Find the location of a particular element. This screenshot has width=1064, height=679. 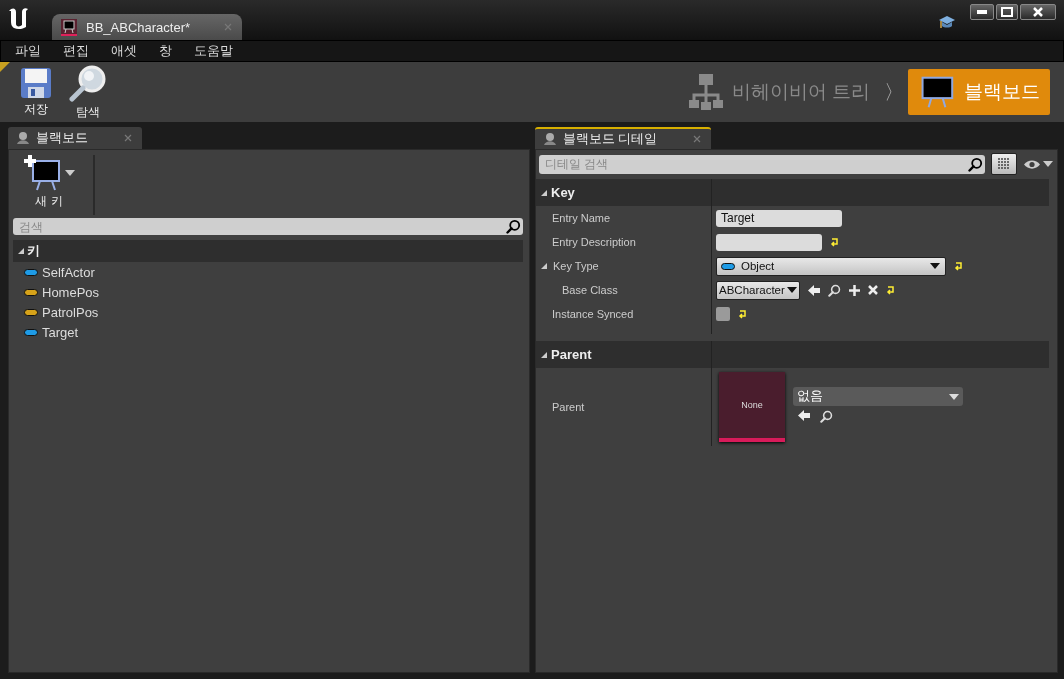

add-icon is located at coordinates (854, 290).